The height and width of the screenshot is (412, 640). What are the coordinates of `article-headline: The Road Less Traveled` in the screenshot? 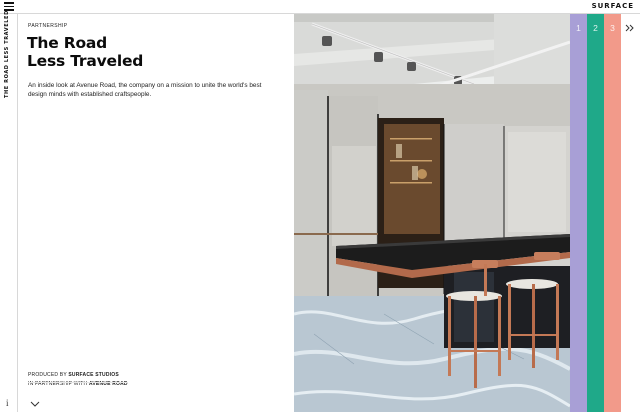 It's located at (85, 52).